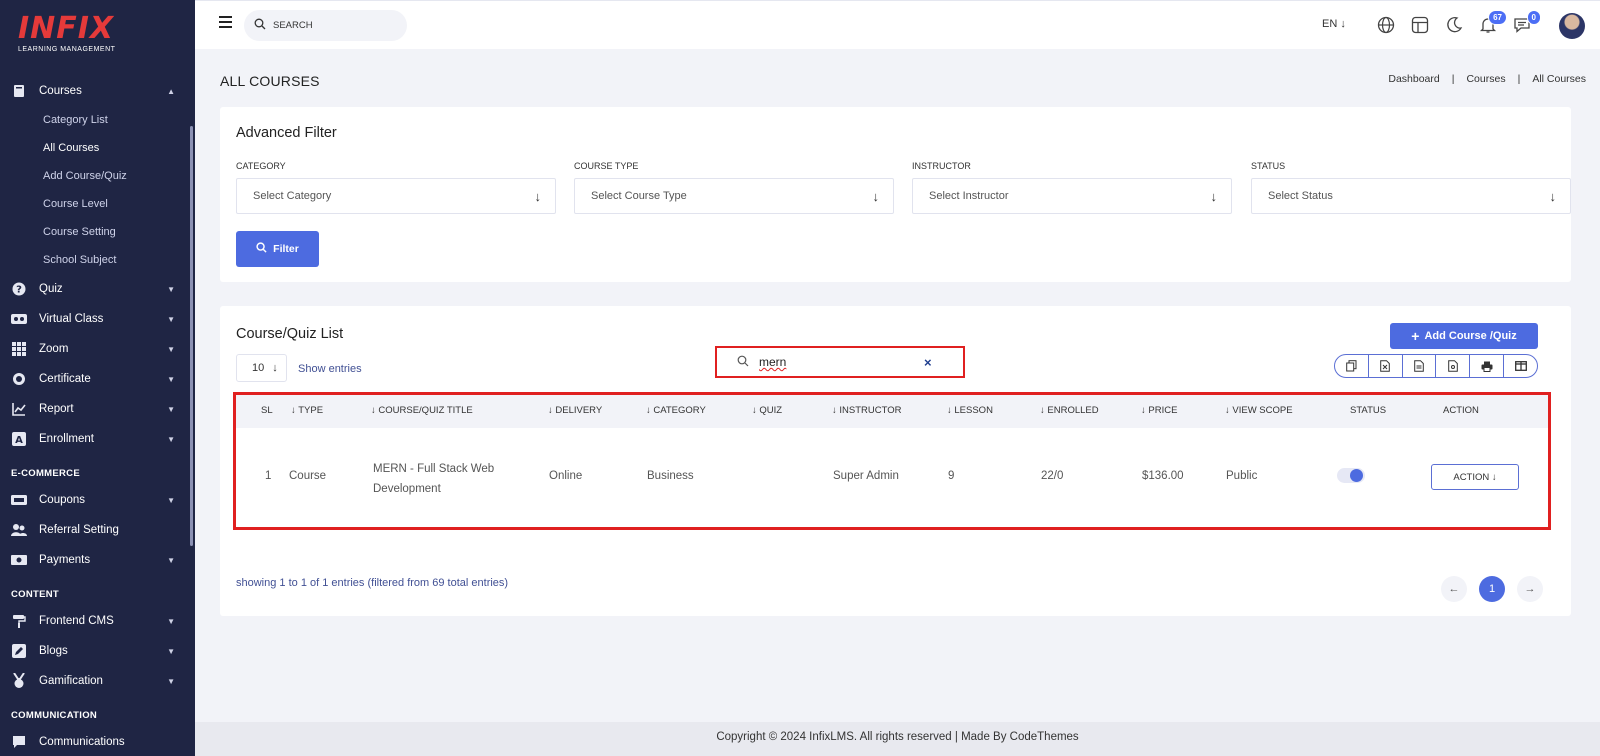 Image resolution: width=1600 pixels, height=756 pixels. Describe the element at coordinates (1368, 410) in the screenshot. I see `col-status: STATUS` at that location.